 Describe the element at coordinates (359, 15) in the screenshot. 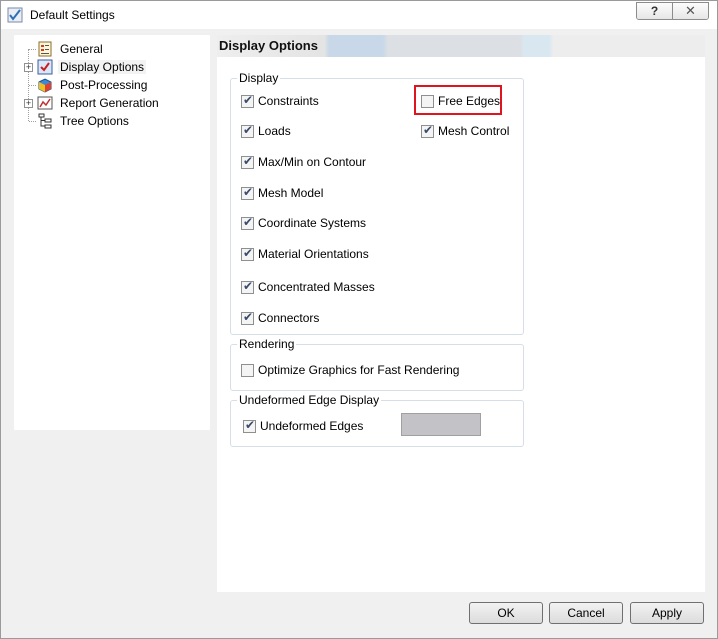

I see `title-bar: Default Settings ? ✕` at that location.